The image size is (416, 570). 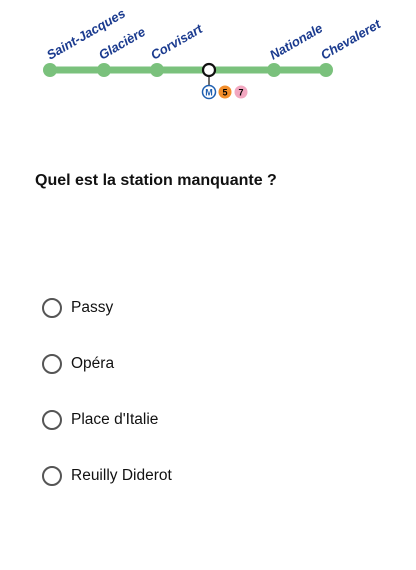 I want to click on station-dot-corvisart, so click(x=157, y=70).